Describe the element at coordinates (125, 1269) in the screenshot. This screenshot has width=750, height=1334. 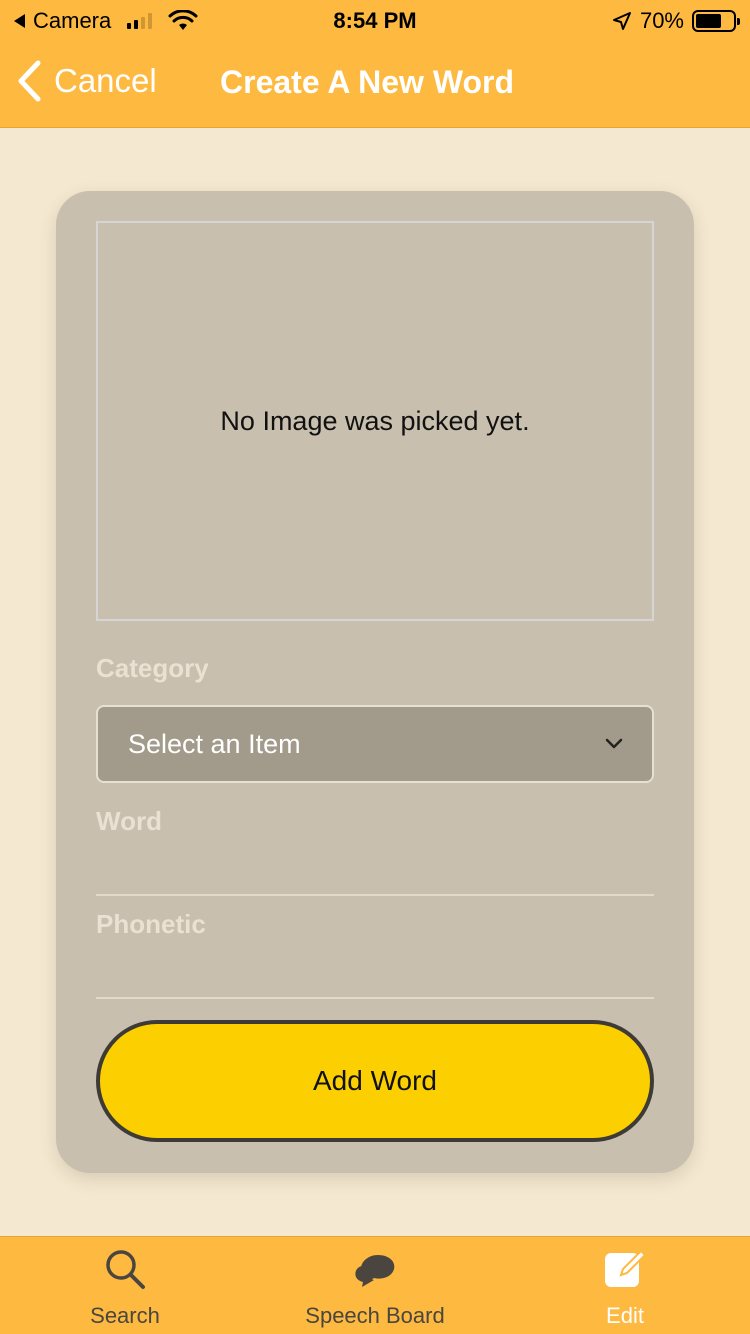
I see `search-icon` at that location.